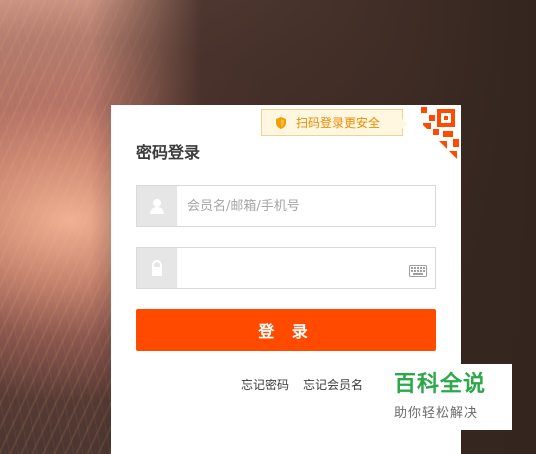 Image resolution: width=536 pixels, height=454 pixels. Describe the element at coordinates (436, 413) in the screenshot. I see `watermark-subtitle: 助你轻松解决` at that location.